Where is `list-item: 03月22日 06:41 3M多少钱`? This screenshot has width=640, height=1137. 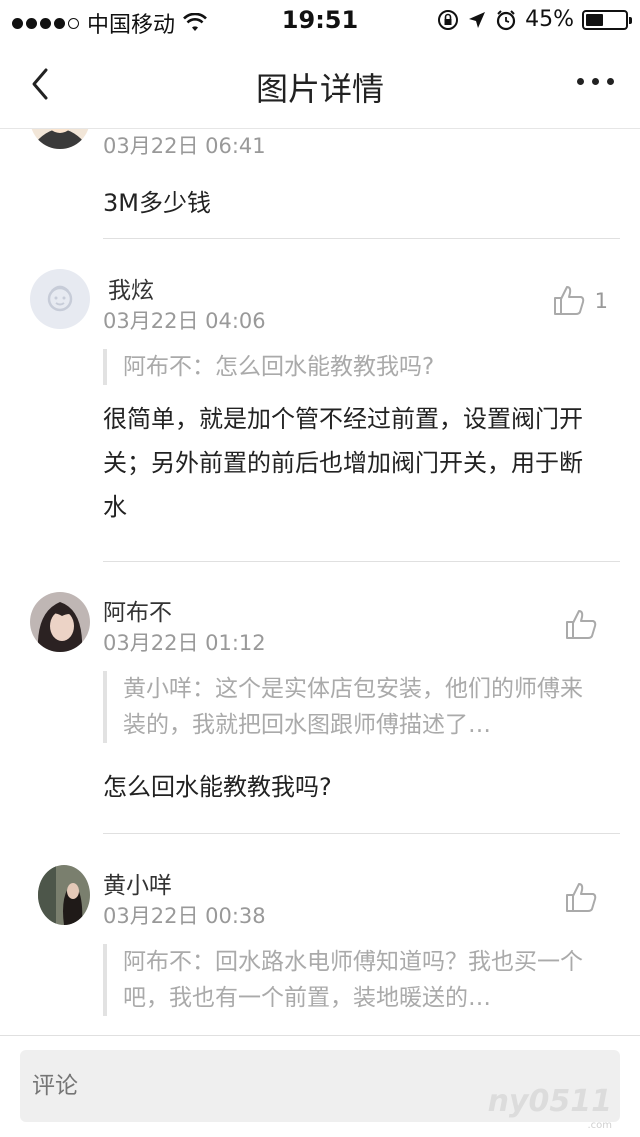
list-item: 03月22日 06:41 3M多少钱 is located at coordinates (320, 184).